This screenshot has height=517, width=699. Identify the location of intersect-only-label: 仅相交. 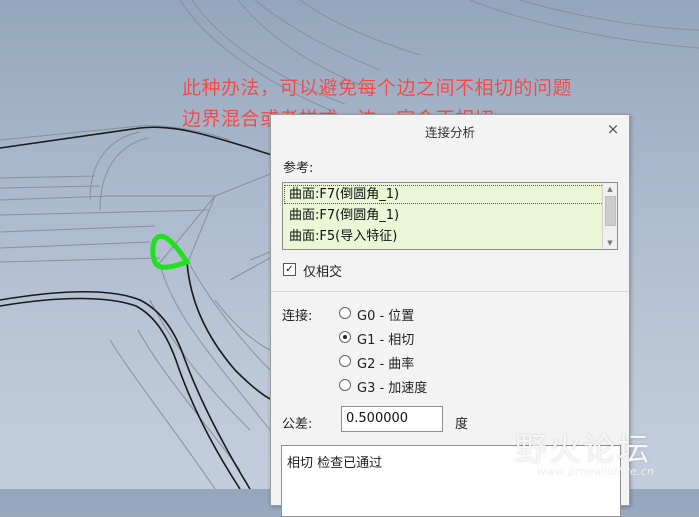
(323, 272).